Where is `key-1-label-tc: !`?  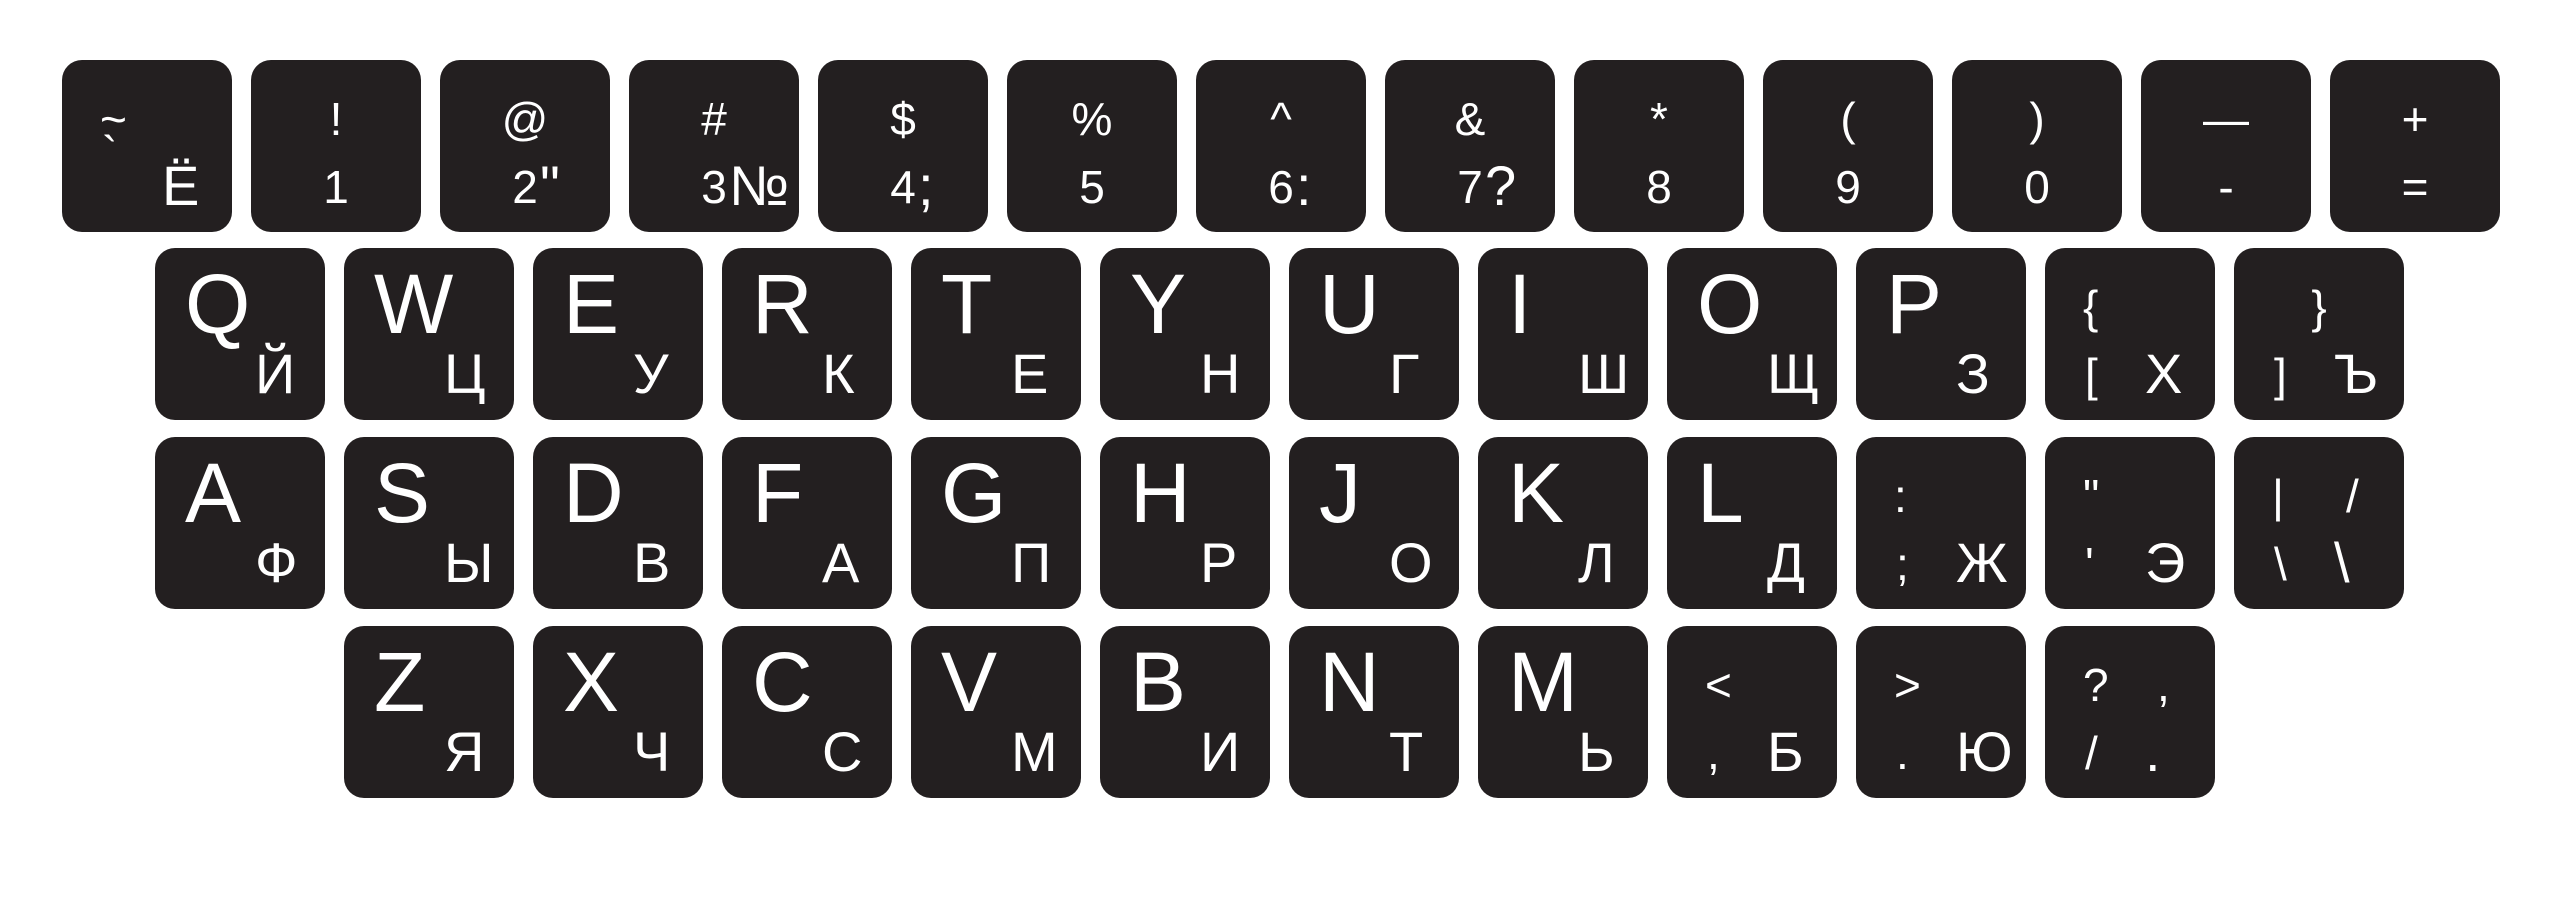 key-1-label-tc: ! is located at coordinates (336, 119).